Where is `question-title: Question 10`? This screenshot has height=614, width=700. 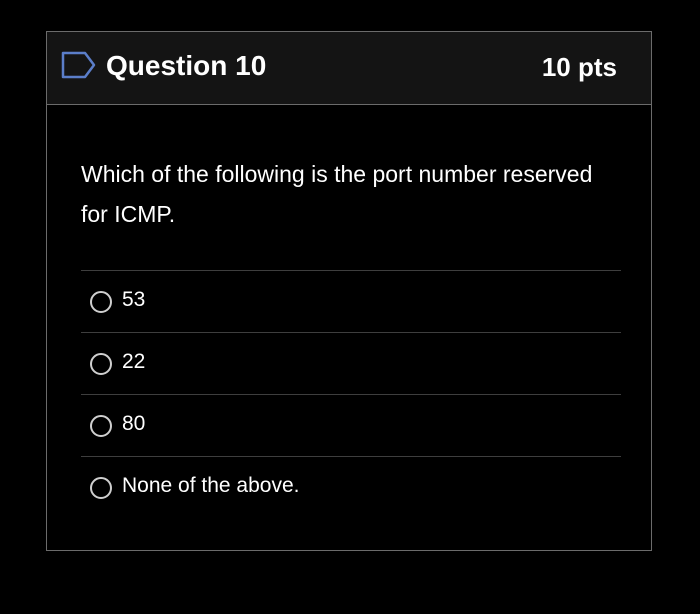
question-title: Question 10 is located at coordinates (186, 65).